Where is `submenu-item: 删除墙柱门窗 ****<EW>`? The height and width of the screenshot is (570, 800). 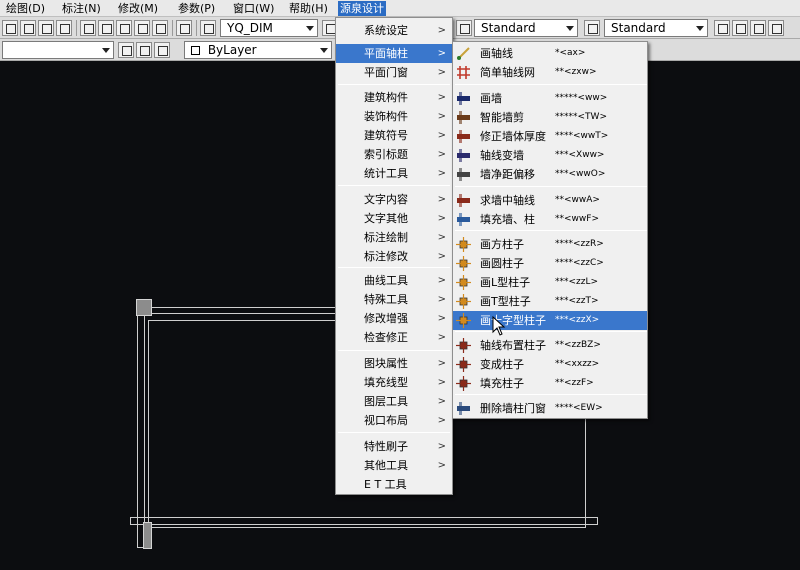
submenu-item: 删除墙柱门窗 ****<EW> is located at coordinates (550, 408).